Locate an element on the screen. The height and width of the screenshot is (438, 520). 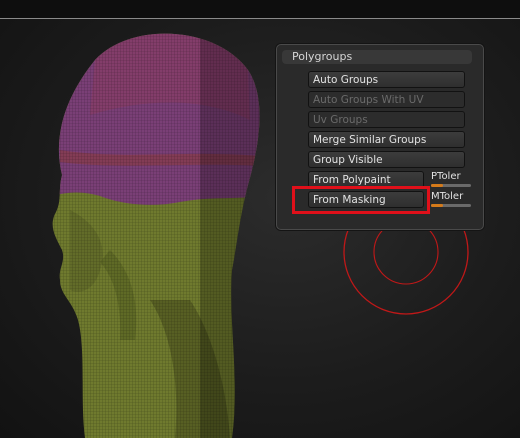
mtoler-label: MToler is located at coordinates (447, 196).